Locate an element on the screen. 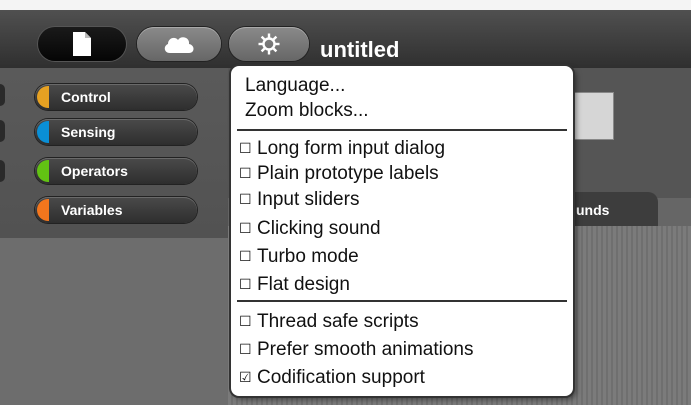  category-label: Variables is located at coordinates (92, 210).